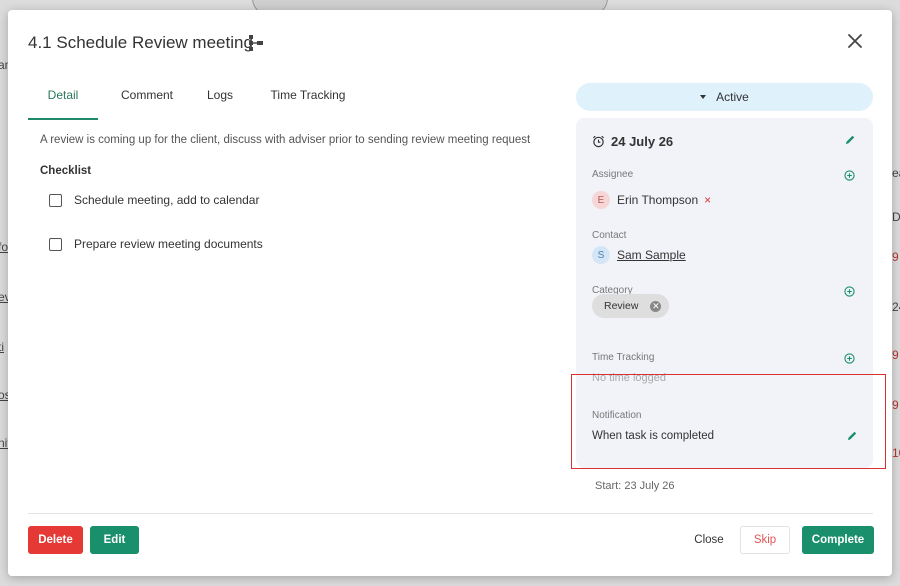  What do you see at coordinates (707, 200) in the screenshot?
I see `remove-assignee-icon: ×` at bounding box center [707, 200].